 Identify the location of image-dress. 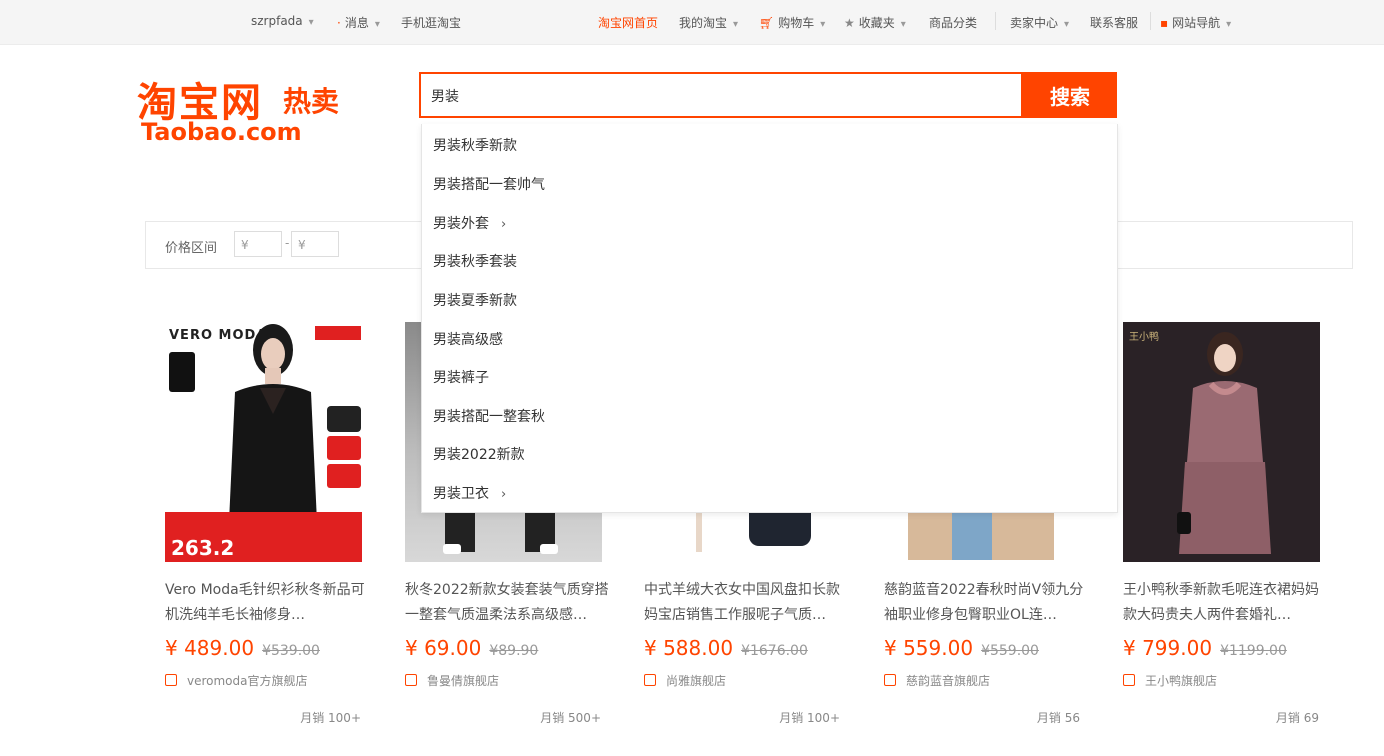
(972, 536).